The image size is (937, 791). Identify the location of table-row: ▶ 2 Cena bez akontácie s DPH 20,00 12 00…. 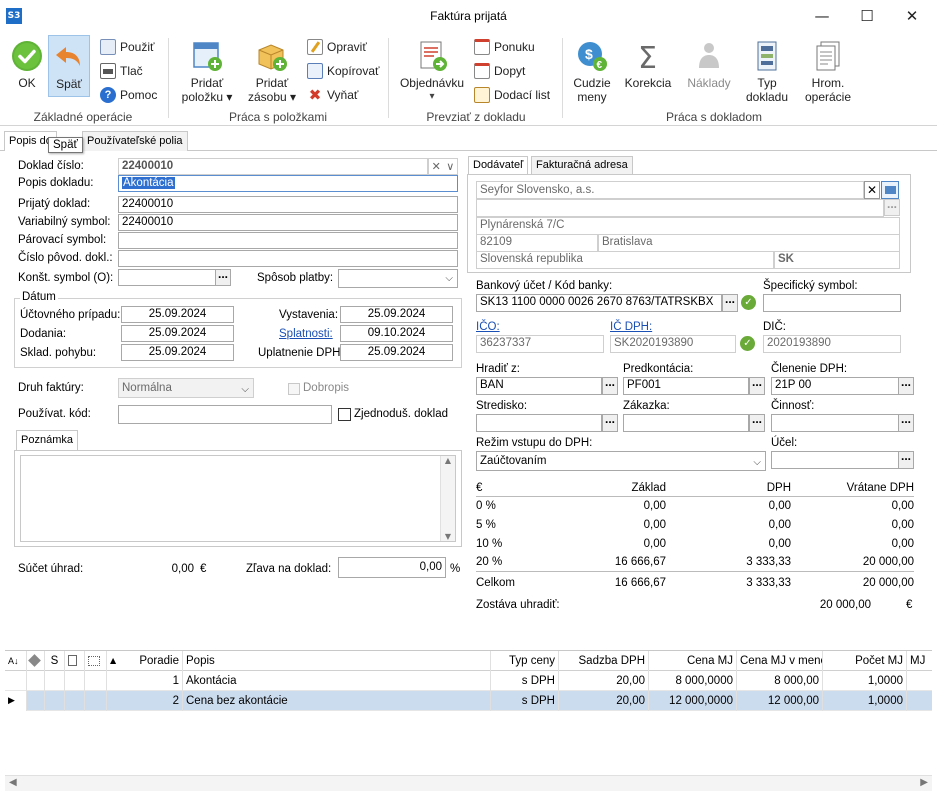
(468, 701).